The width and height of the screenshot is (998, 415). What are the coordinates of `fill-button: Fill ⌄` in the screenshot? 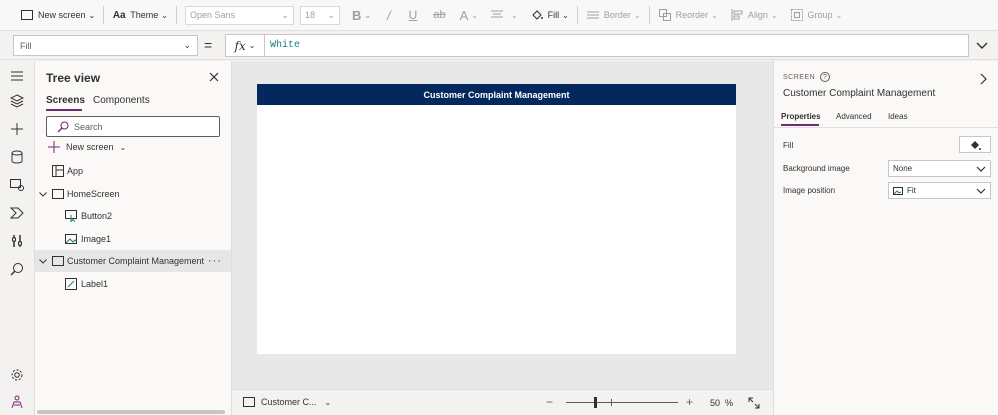 It's located at (549, 15).